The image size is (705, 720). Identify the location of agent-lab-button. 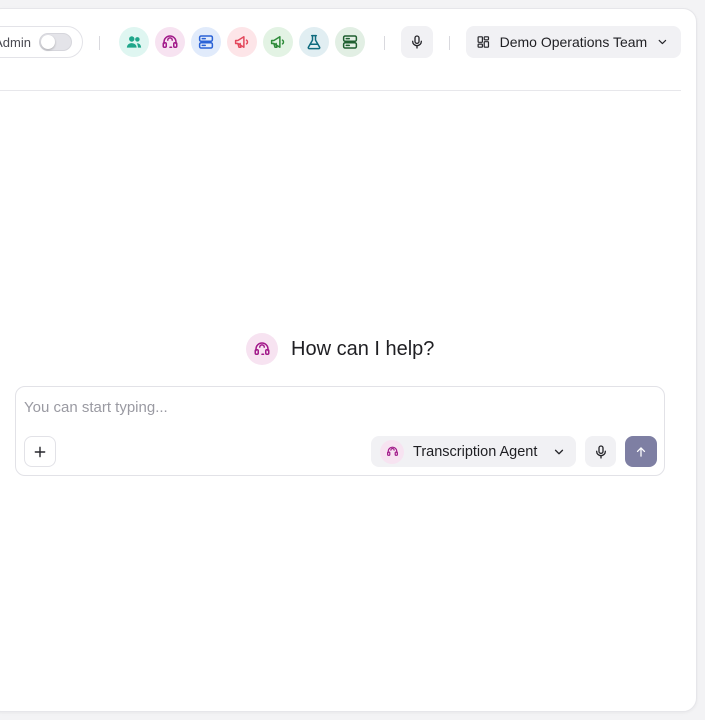
(314, 42).